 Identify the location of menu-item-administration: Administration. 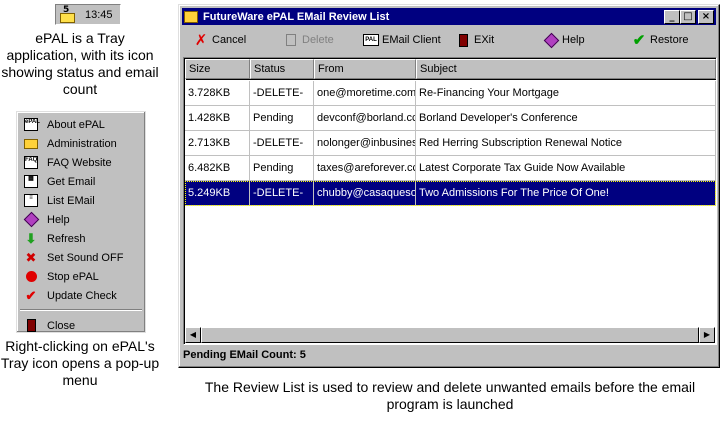
(81, 143).